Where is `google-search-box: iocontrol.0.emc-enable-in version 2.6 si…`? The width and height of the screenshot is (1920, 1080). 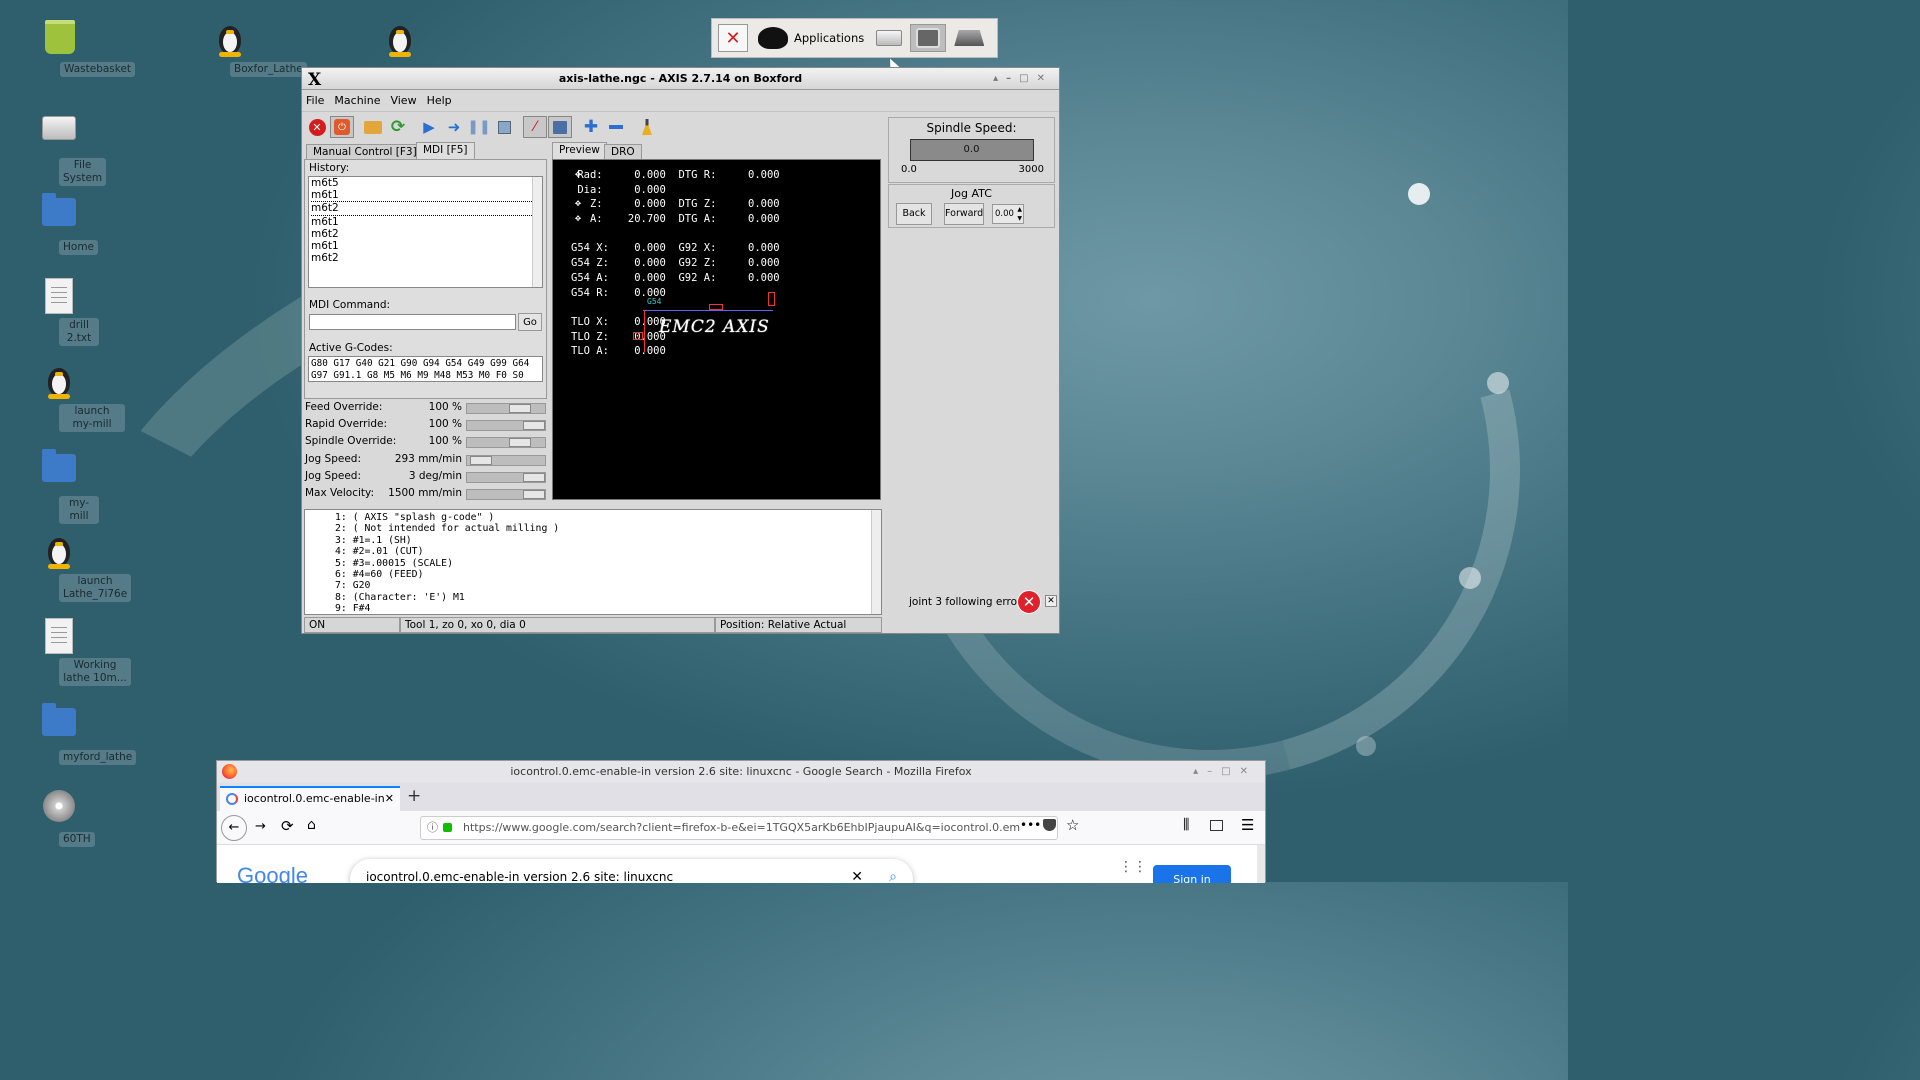
google-search-box: iocontrol.0.emc-enable-in version 2.6 si… is located at coordinates (631, 871).